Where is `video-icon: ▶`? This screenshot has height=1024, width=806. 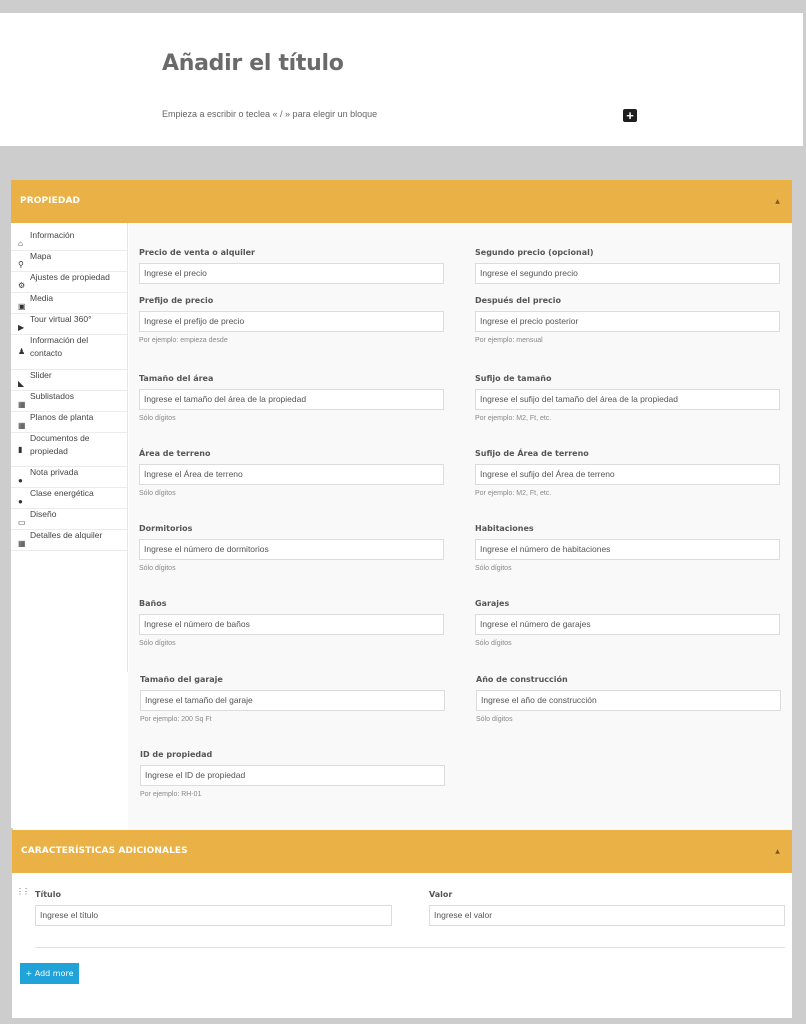
video-icon: ▶ is located at coordinates (21, 327).